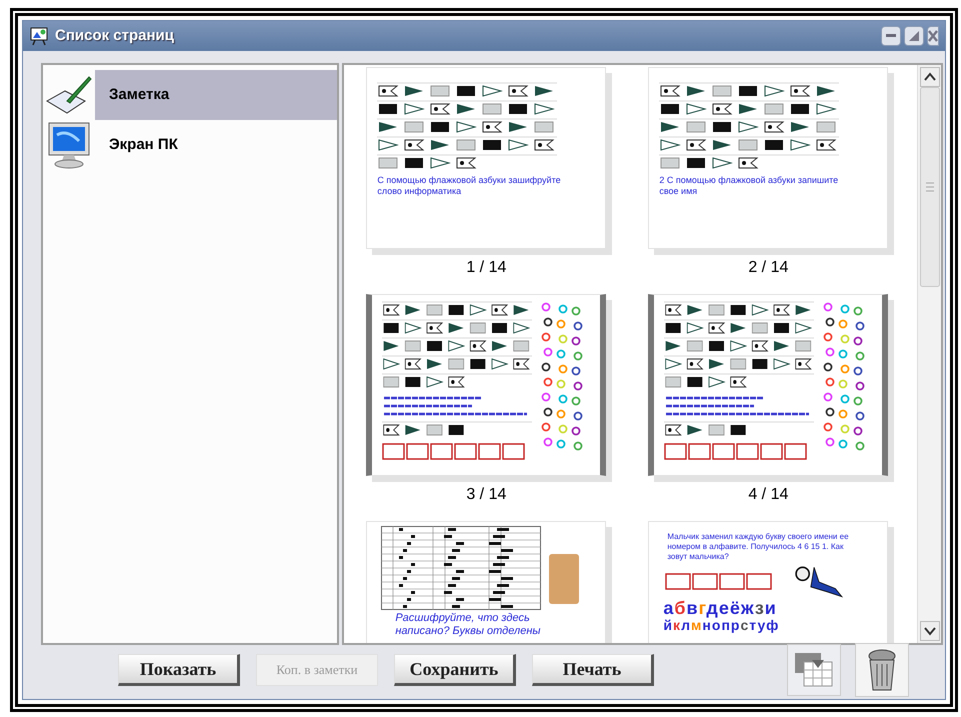  Describe the element at coordinates (721, 625) in the screenshot. I see `alphabet-line: йклмнопрстуф` at that location.